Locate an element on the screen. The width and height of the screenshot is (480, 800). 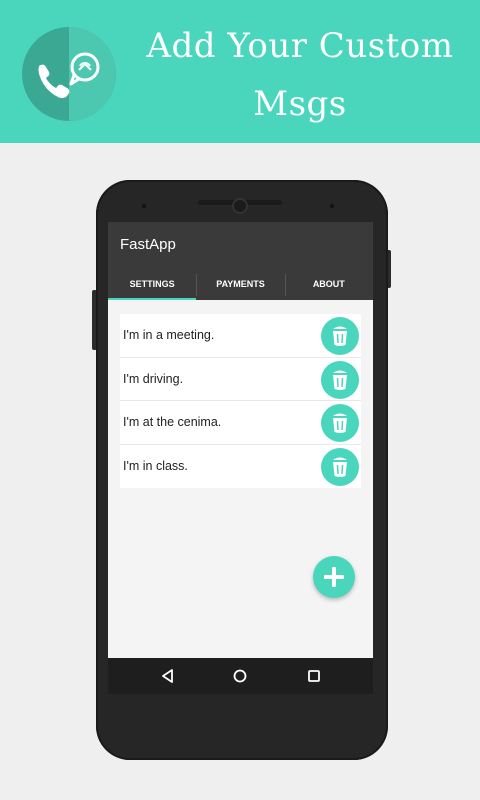
tab-bar: SETTINGS PAYMENTS ABOUT is located at coordinates (240, 285).